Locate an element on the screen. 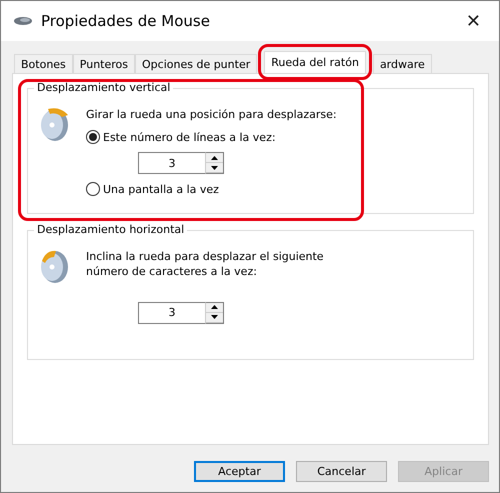 The height and width of the screenshot is (493, 500). tab: Opciones de punter is located at coordinates (196, 63).